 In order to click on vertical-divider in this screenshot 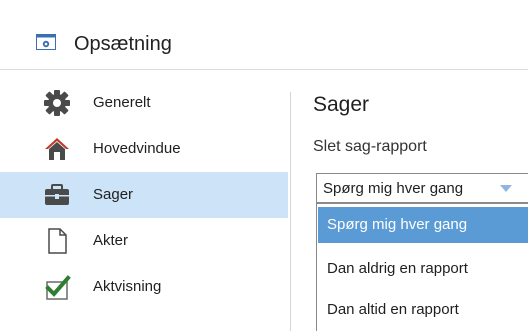, I will do `click(290, 211)`.